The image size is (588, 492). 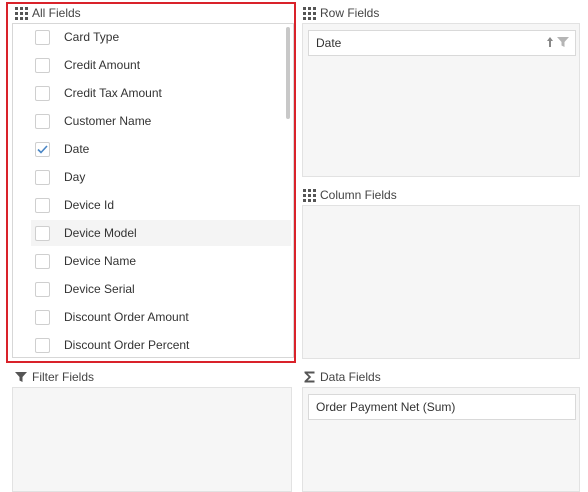 I want to click on column-fields-title: Column Fields, so click(x=349, y=195).